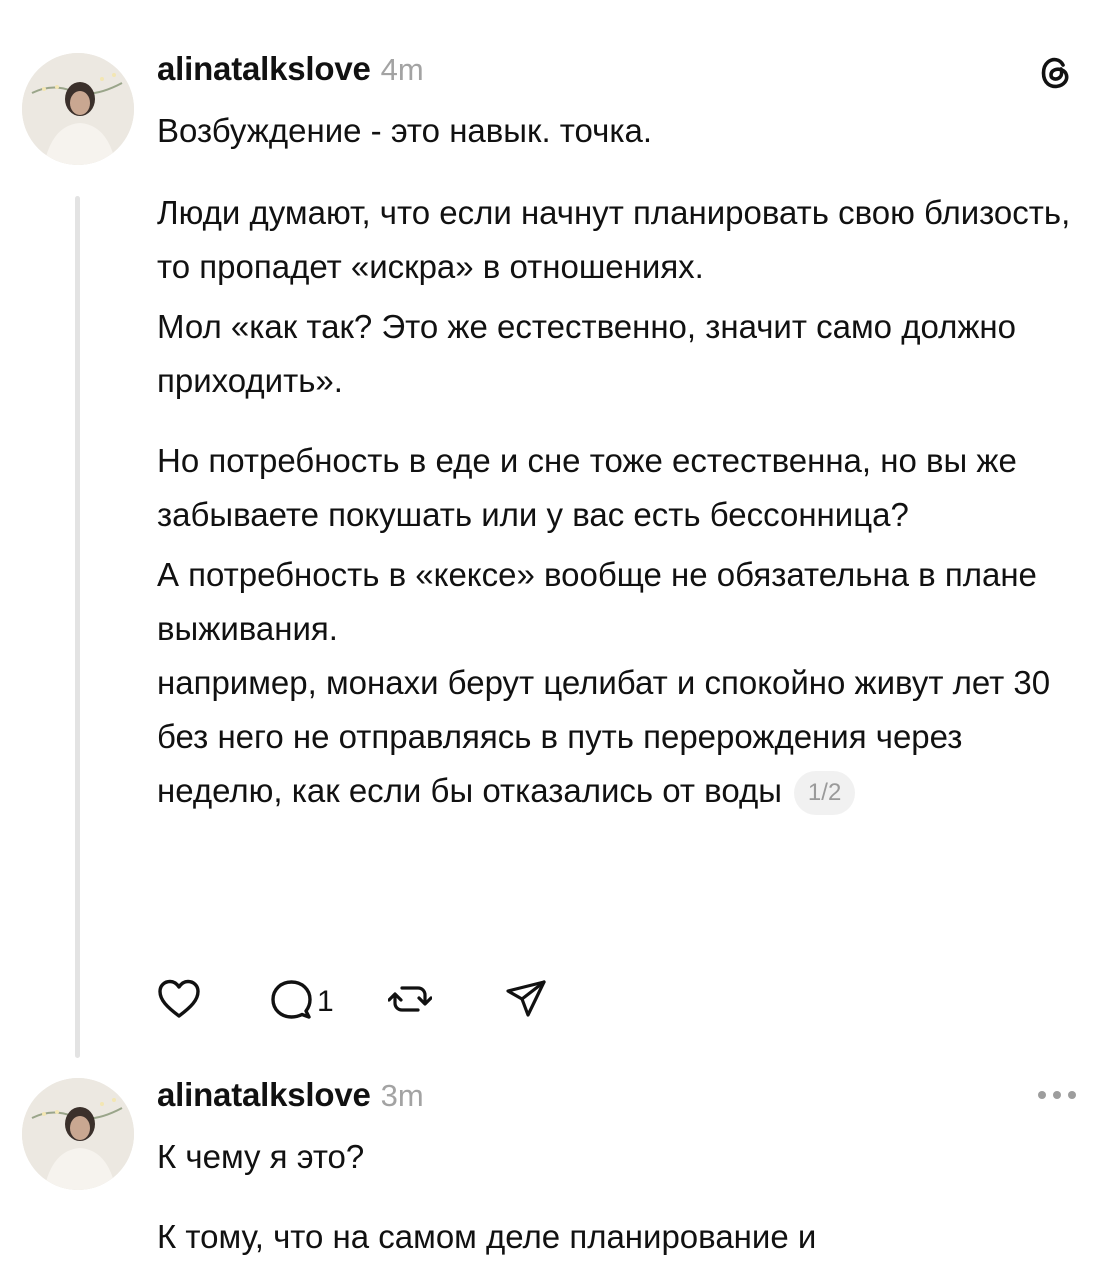  Describe the element at coordinates (378, 1001) in the screenshot. I see `action-bar: 1` at that location.